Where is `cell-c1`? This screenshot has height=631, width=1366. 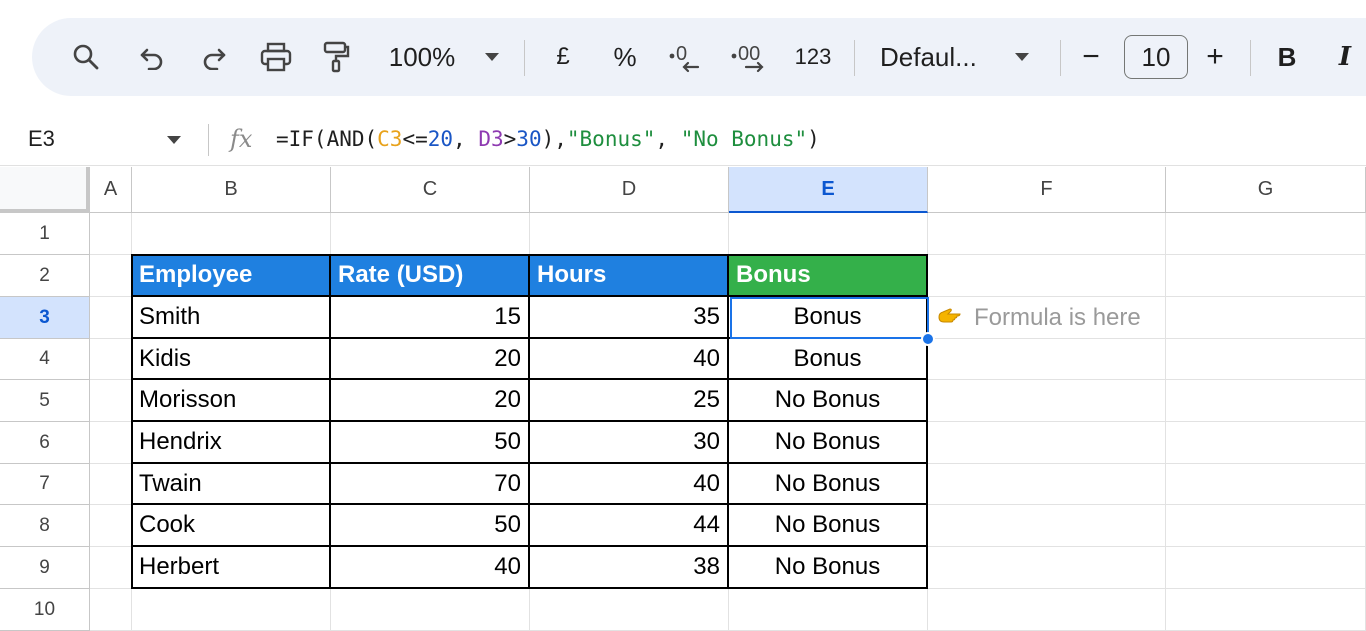 cell-c1 is located at coordinates (430, 234).